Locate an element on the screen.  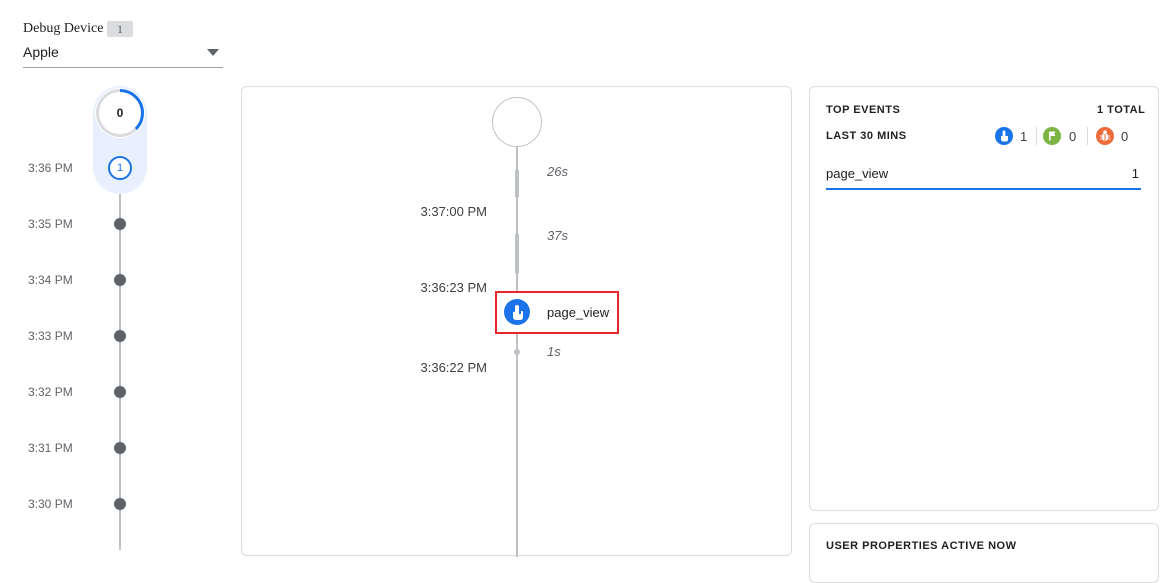
current-minute-event-count: 1 is located at coordinates (120, 168).